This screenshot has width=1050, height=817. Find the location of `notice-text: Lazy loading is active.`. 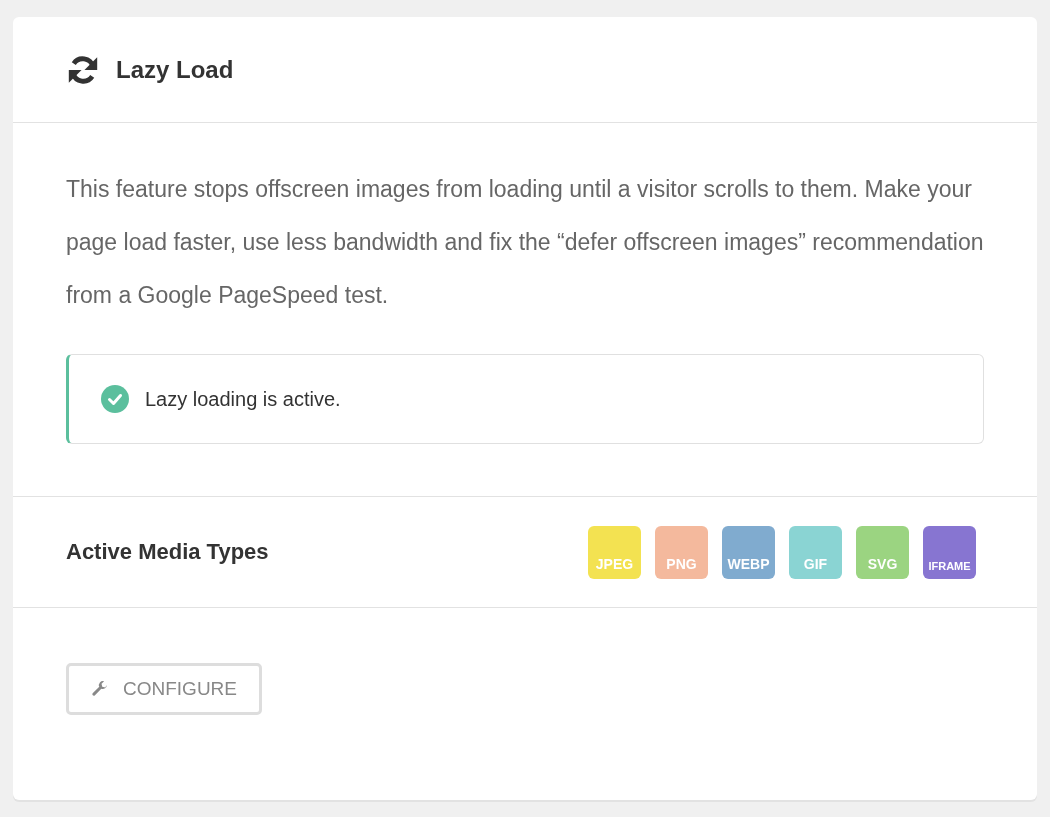

notice-text: Lazy loading is active. is located at coordinates (243, 399).